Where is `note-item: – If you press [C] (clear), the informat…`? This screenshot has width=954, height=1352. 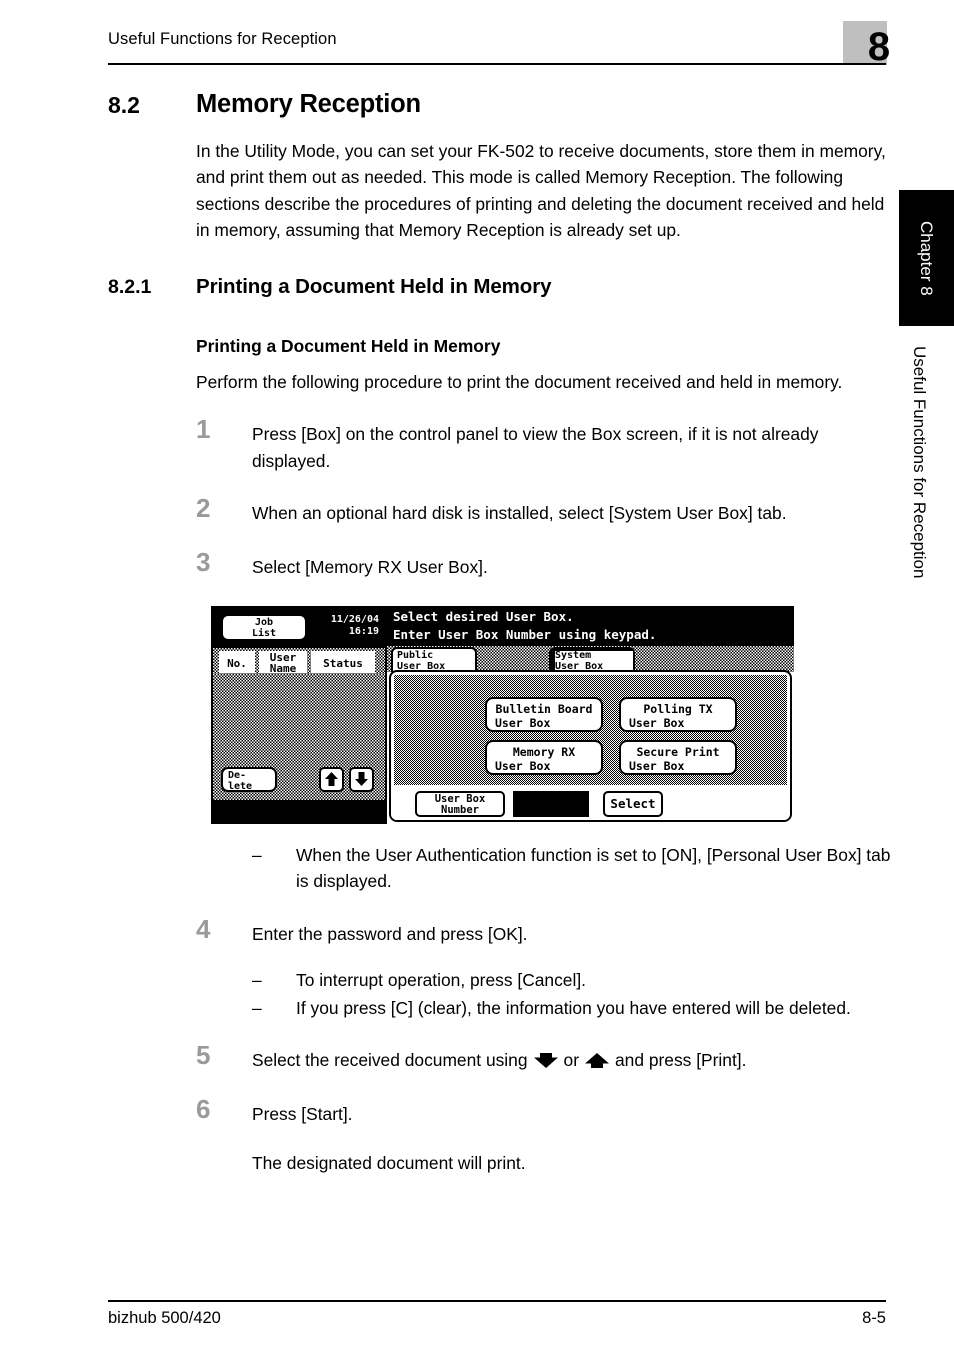 note-item: – If you press [C] (clear), the informat… is located at coordinates (579, 1008).